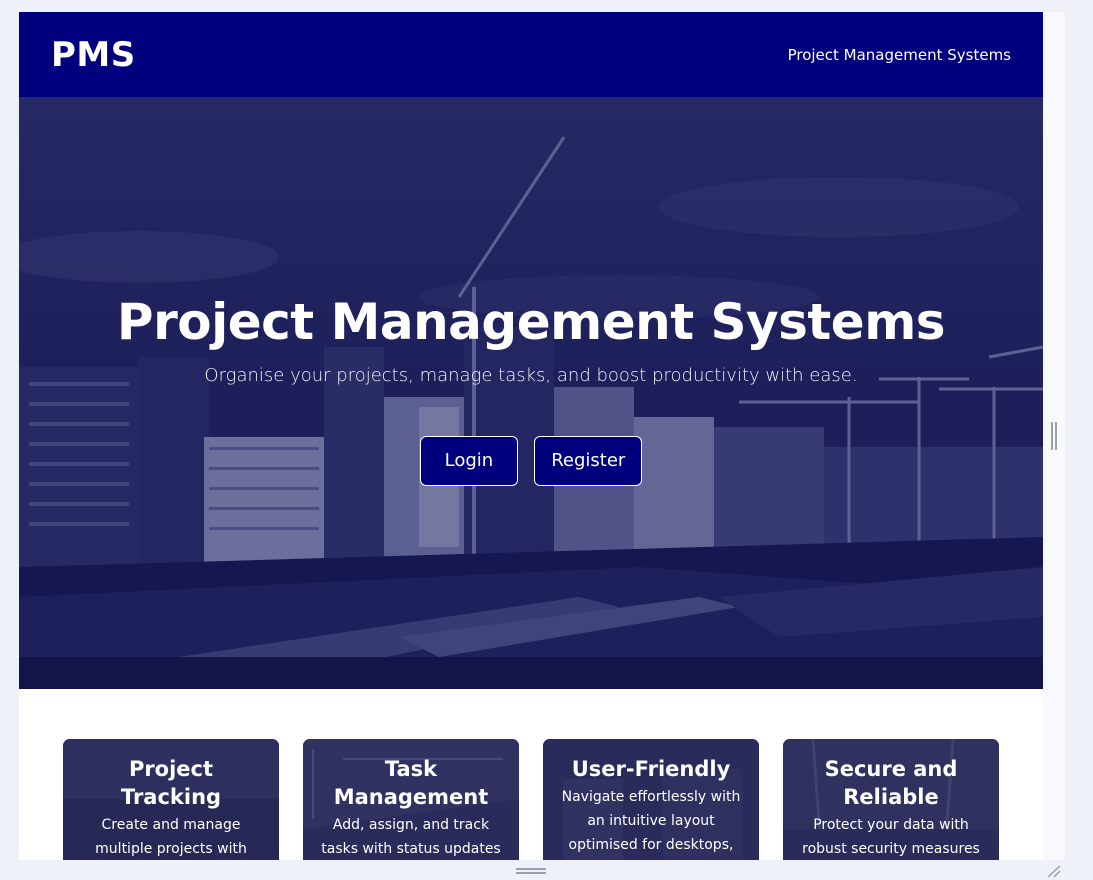 Image resolution: width=1093 pixels, height=880 pixels. What do you see at coordinates (531, 322) in the screenshot?
I see `hero-title: Project Management Systems` at bounding box center [531, 322].